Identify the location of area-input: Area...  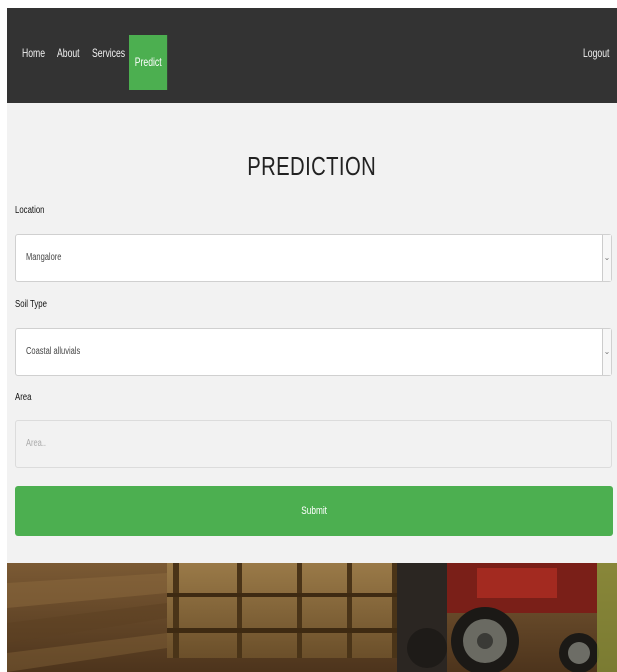
(313, 444).